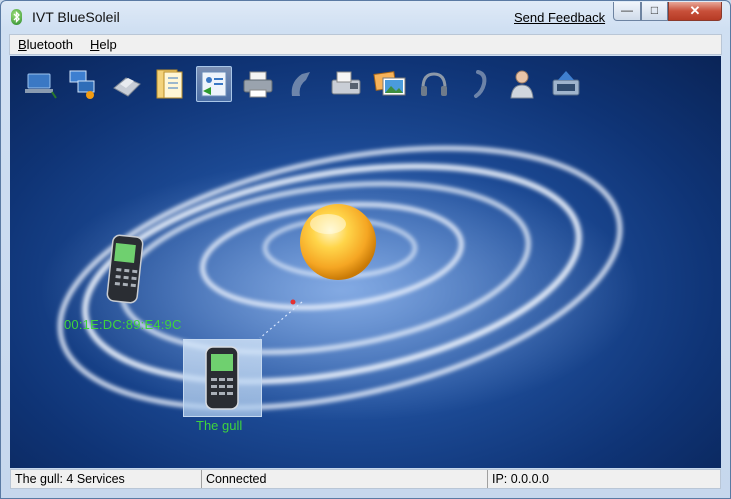 Image resolution: width=731 pixels, height=499 pixels. I want to click on menu-bluetooth: Bluetooth, so click(45, 44).